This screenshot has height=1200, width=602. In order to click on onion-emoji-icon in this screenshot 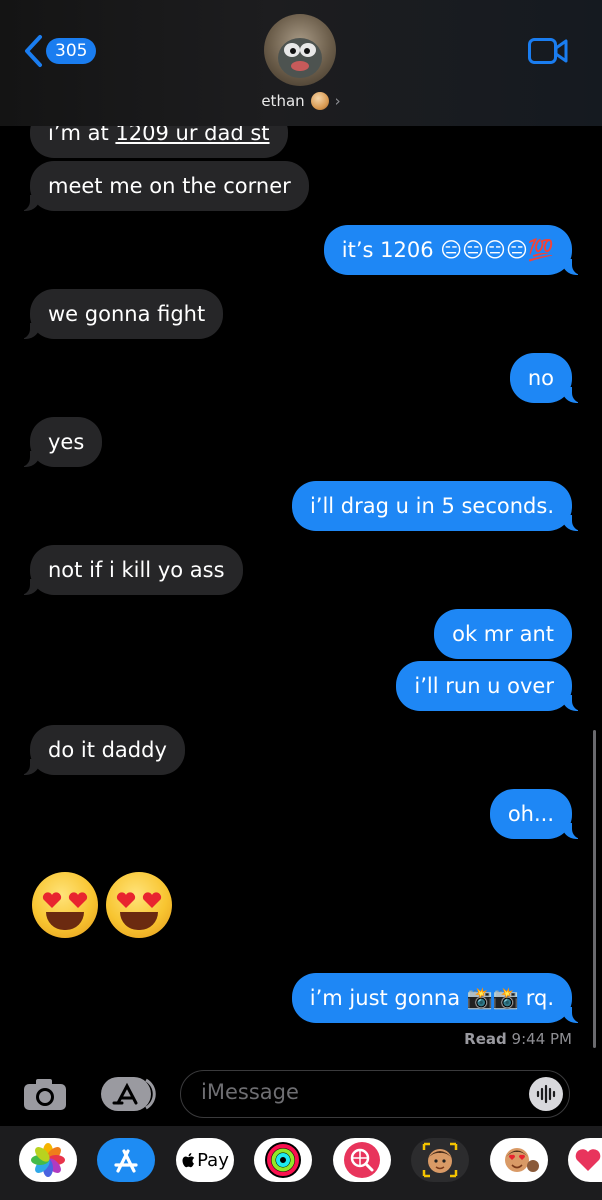, I will do `click(319, 101)`.